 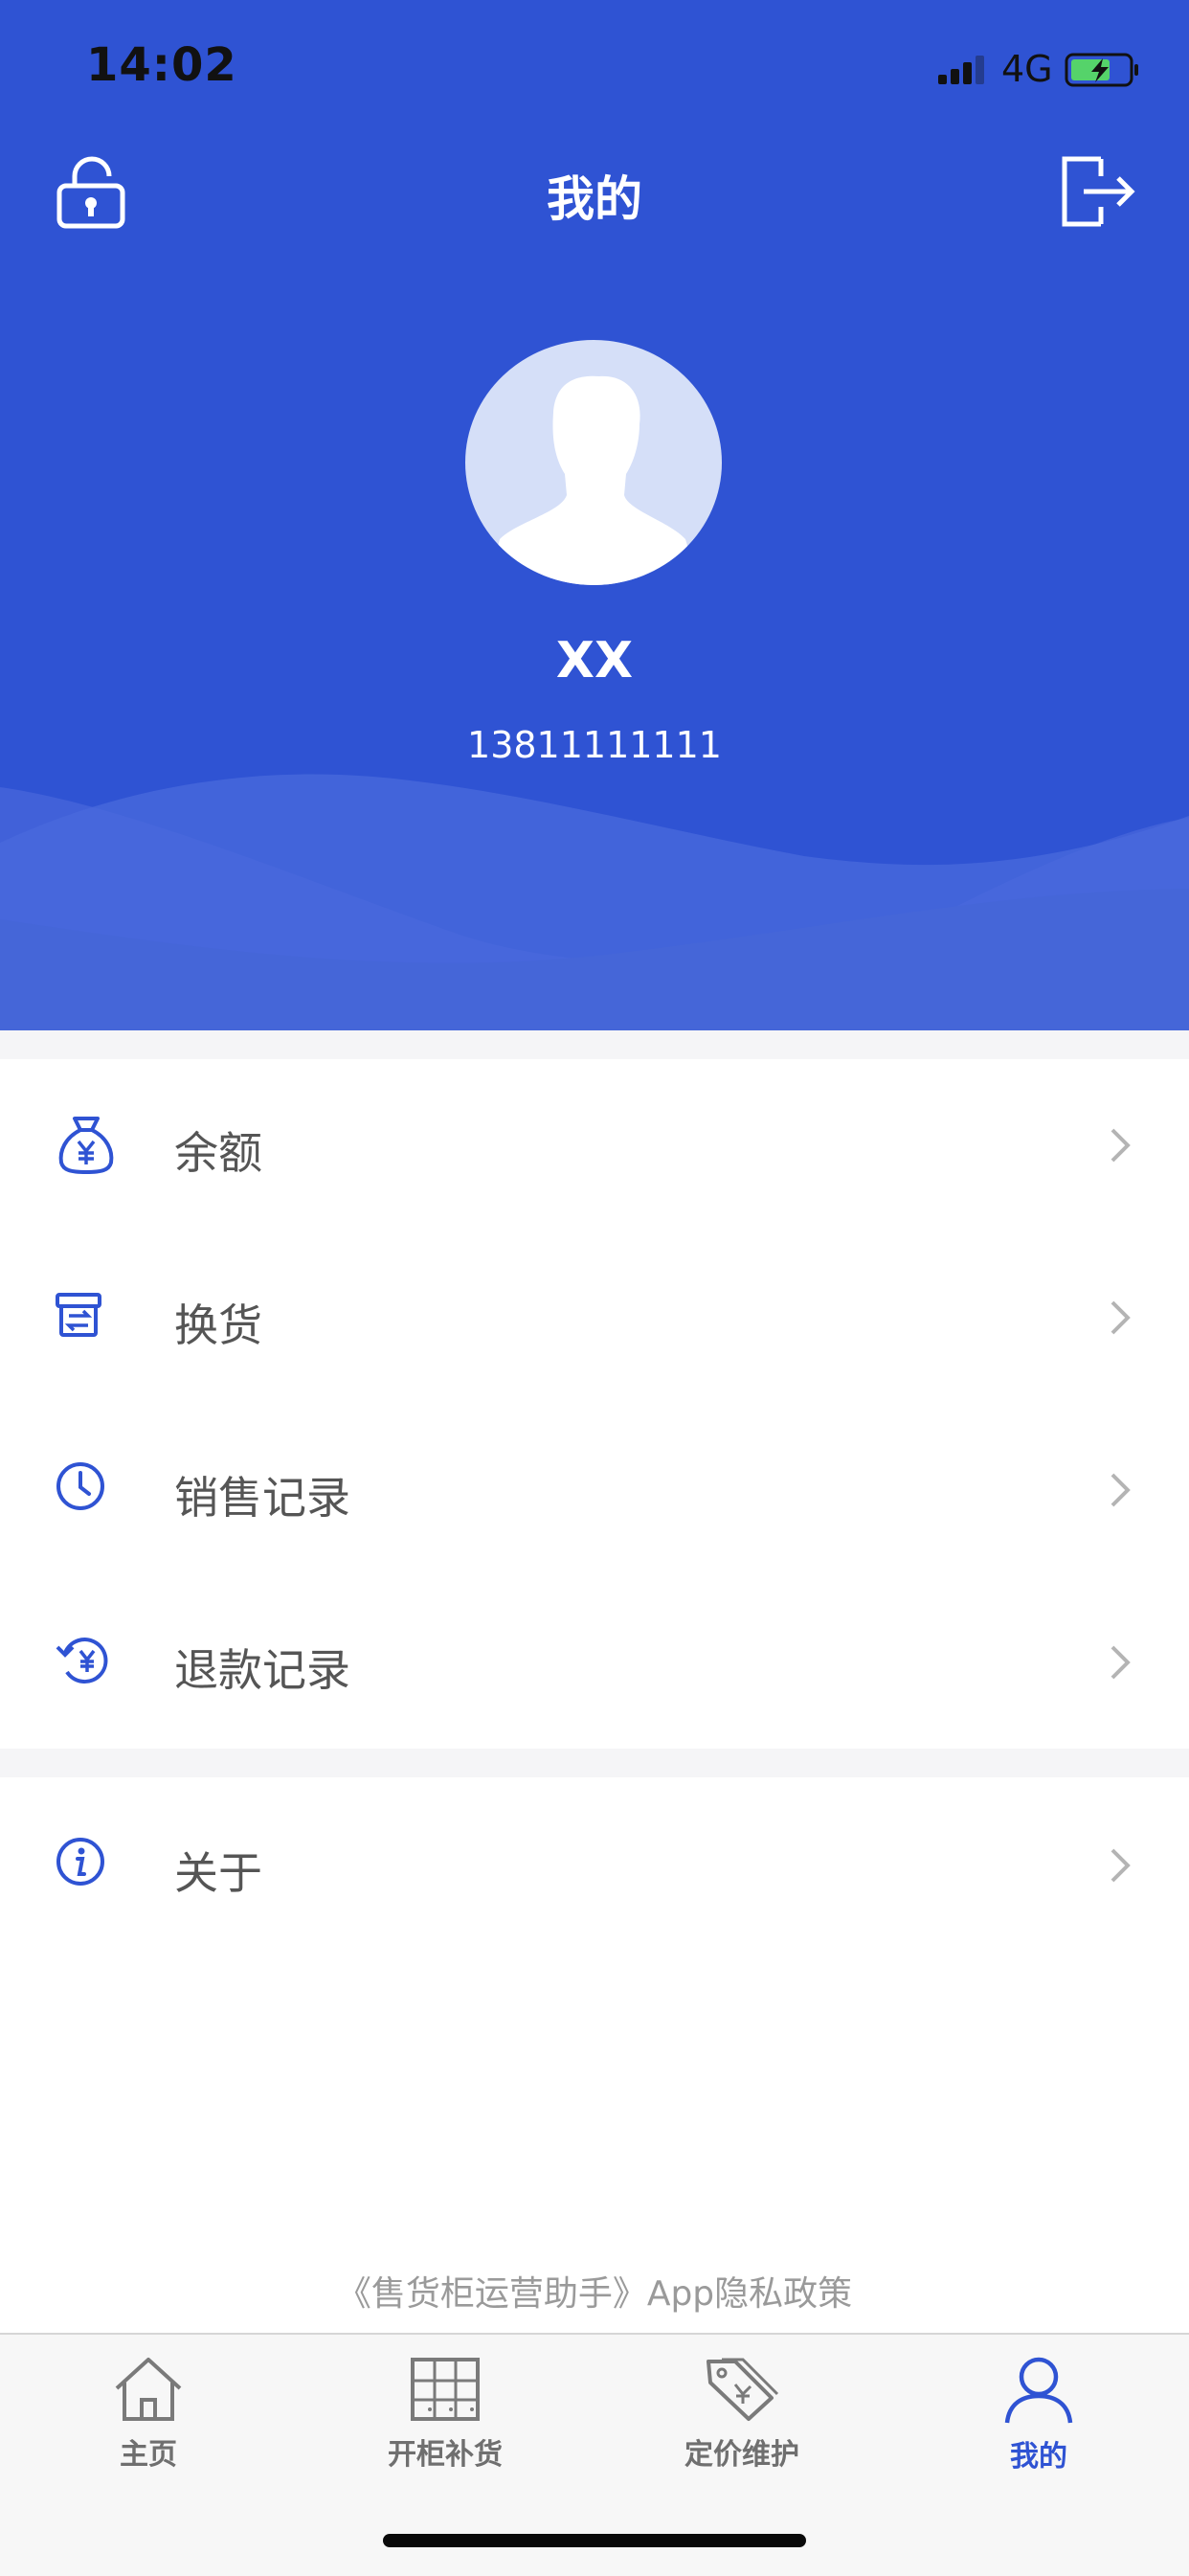 What do you see at coordinates (594, 1662) in the screenshot?
I see `menu-item-refund-record: 退款记录` at bounding box center [594, 1662].